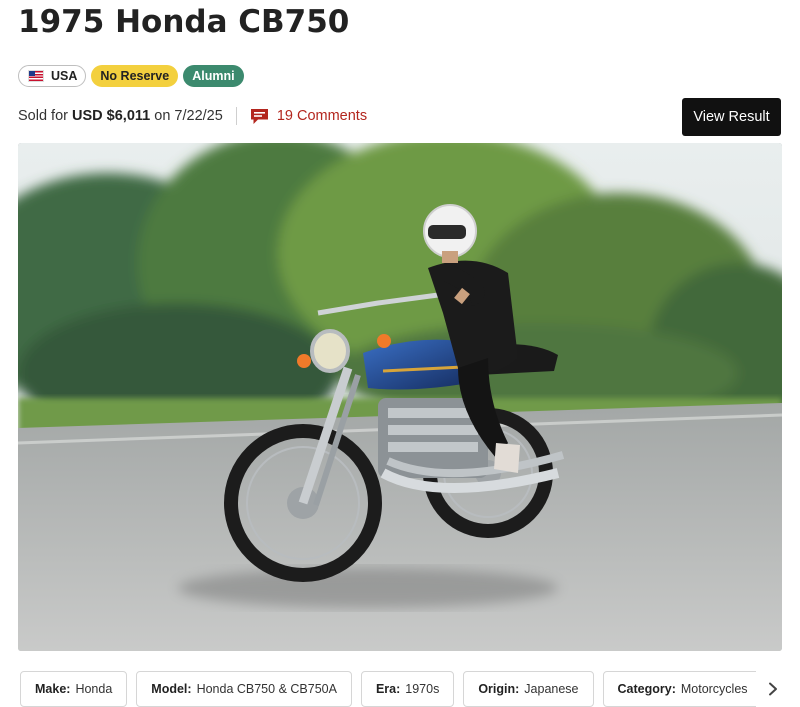 The width and height of the screenshot is (800, 707). Describe the element at coordinates (64, 76) in the screenshot. I see `country-label: USA` at that location.